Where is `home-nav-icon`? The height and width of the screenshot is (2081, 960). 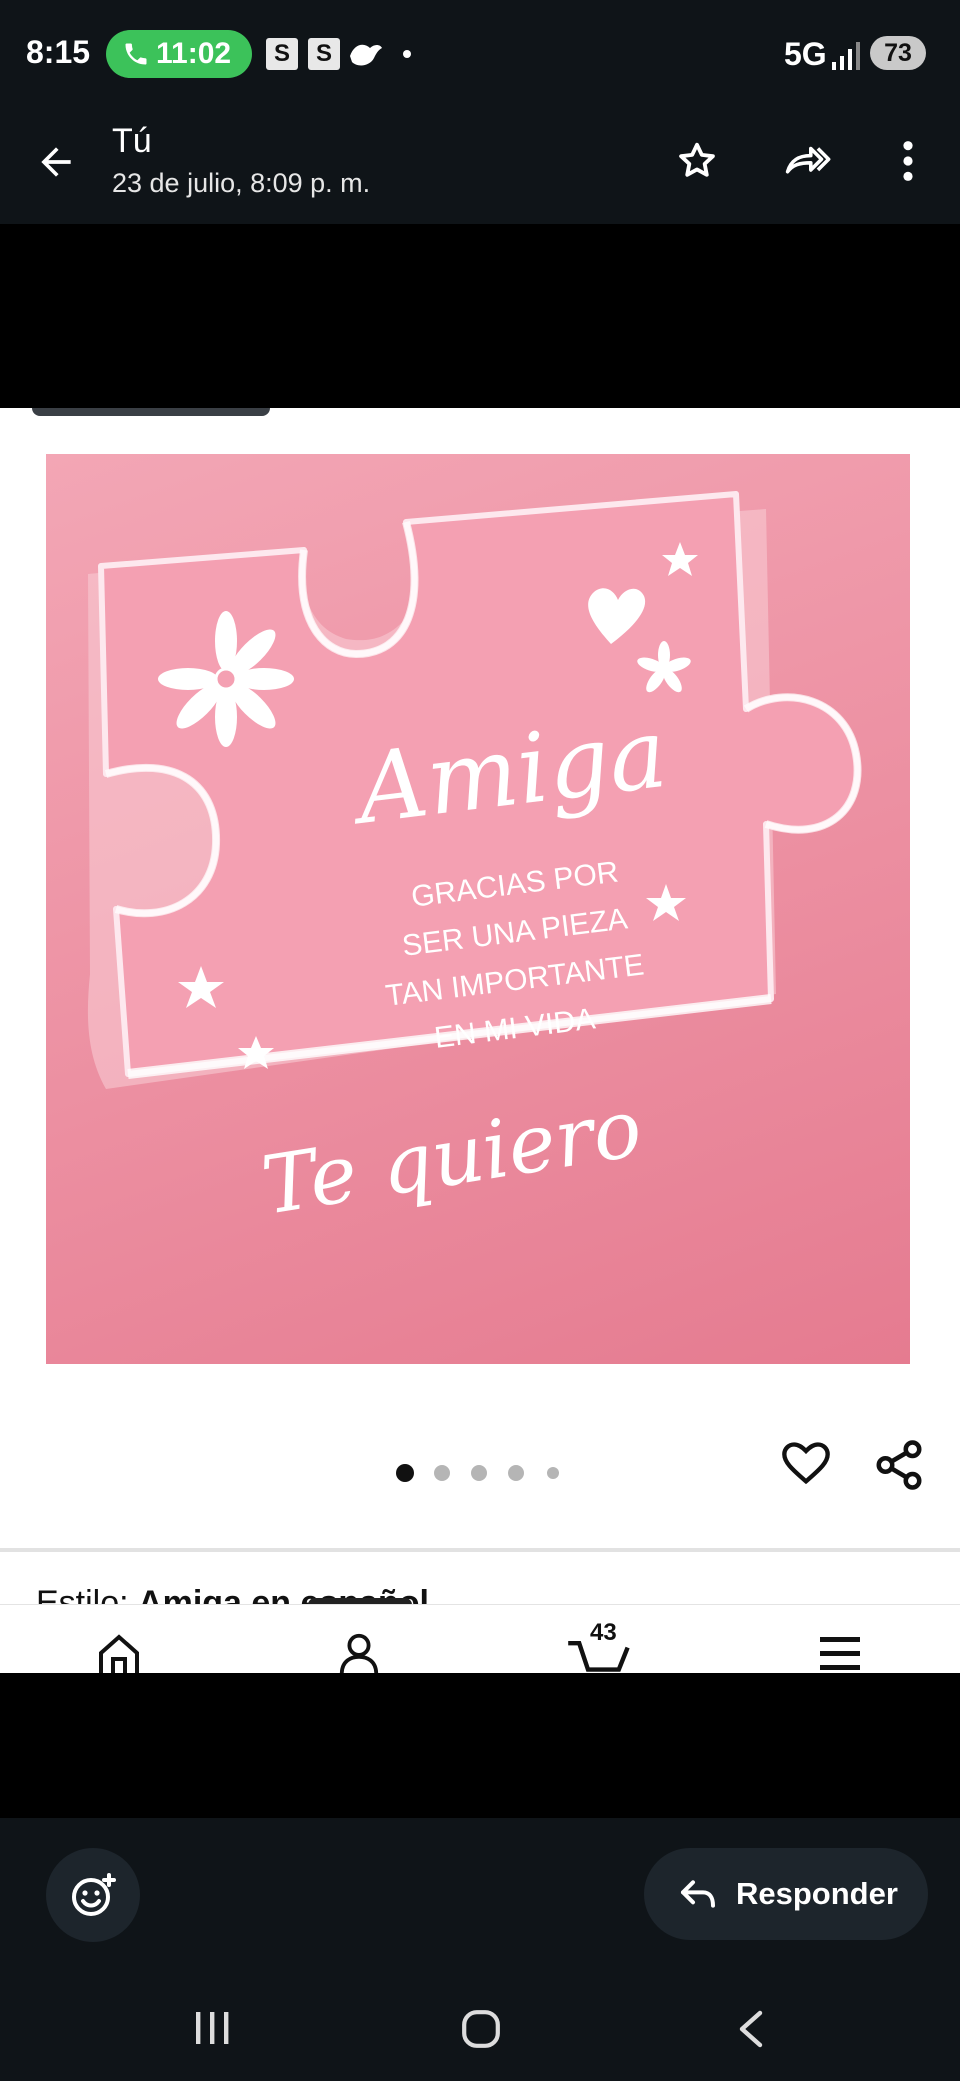
home-nav-icon is located at coordinates (481, 2029).